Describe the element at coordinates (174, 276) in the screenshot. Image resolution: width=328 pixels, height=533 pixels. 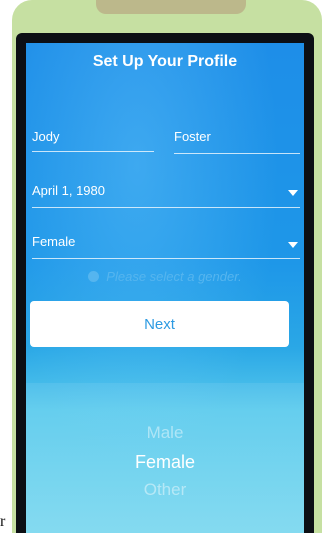
I see `validation-text: Please select a gender.` at that location.